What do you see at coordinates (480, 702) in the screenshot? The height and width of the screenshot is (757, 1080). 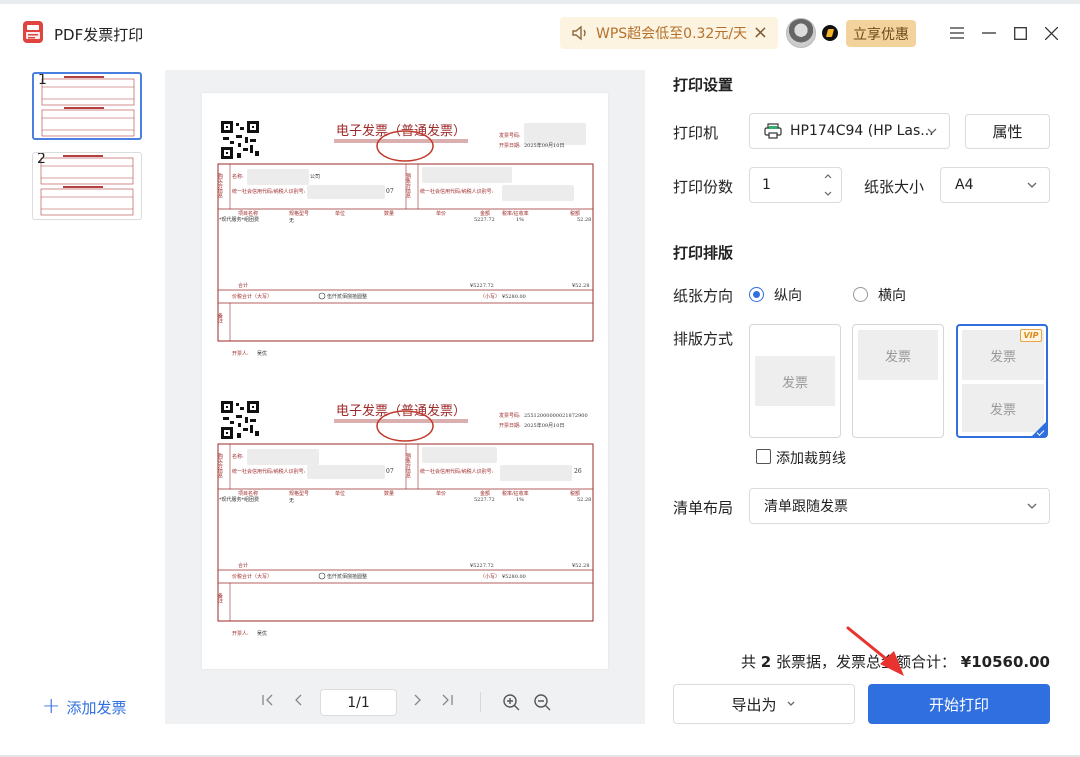 I see `pager-divider` at bounding box center [480, 702].